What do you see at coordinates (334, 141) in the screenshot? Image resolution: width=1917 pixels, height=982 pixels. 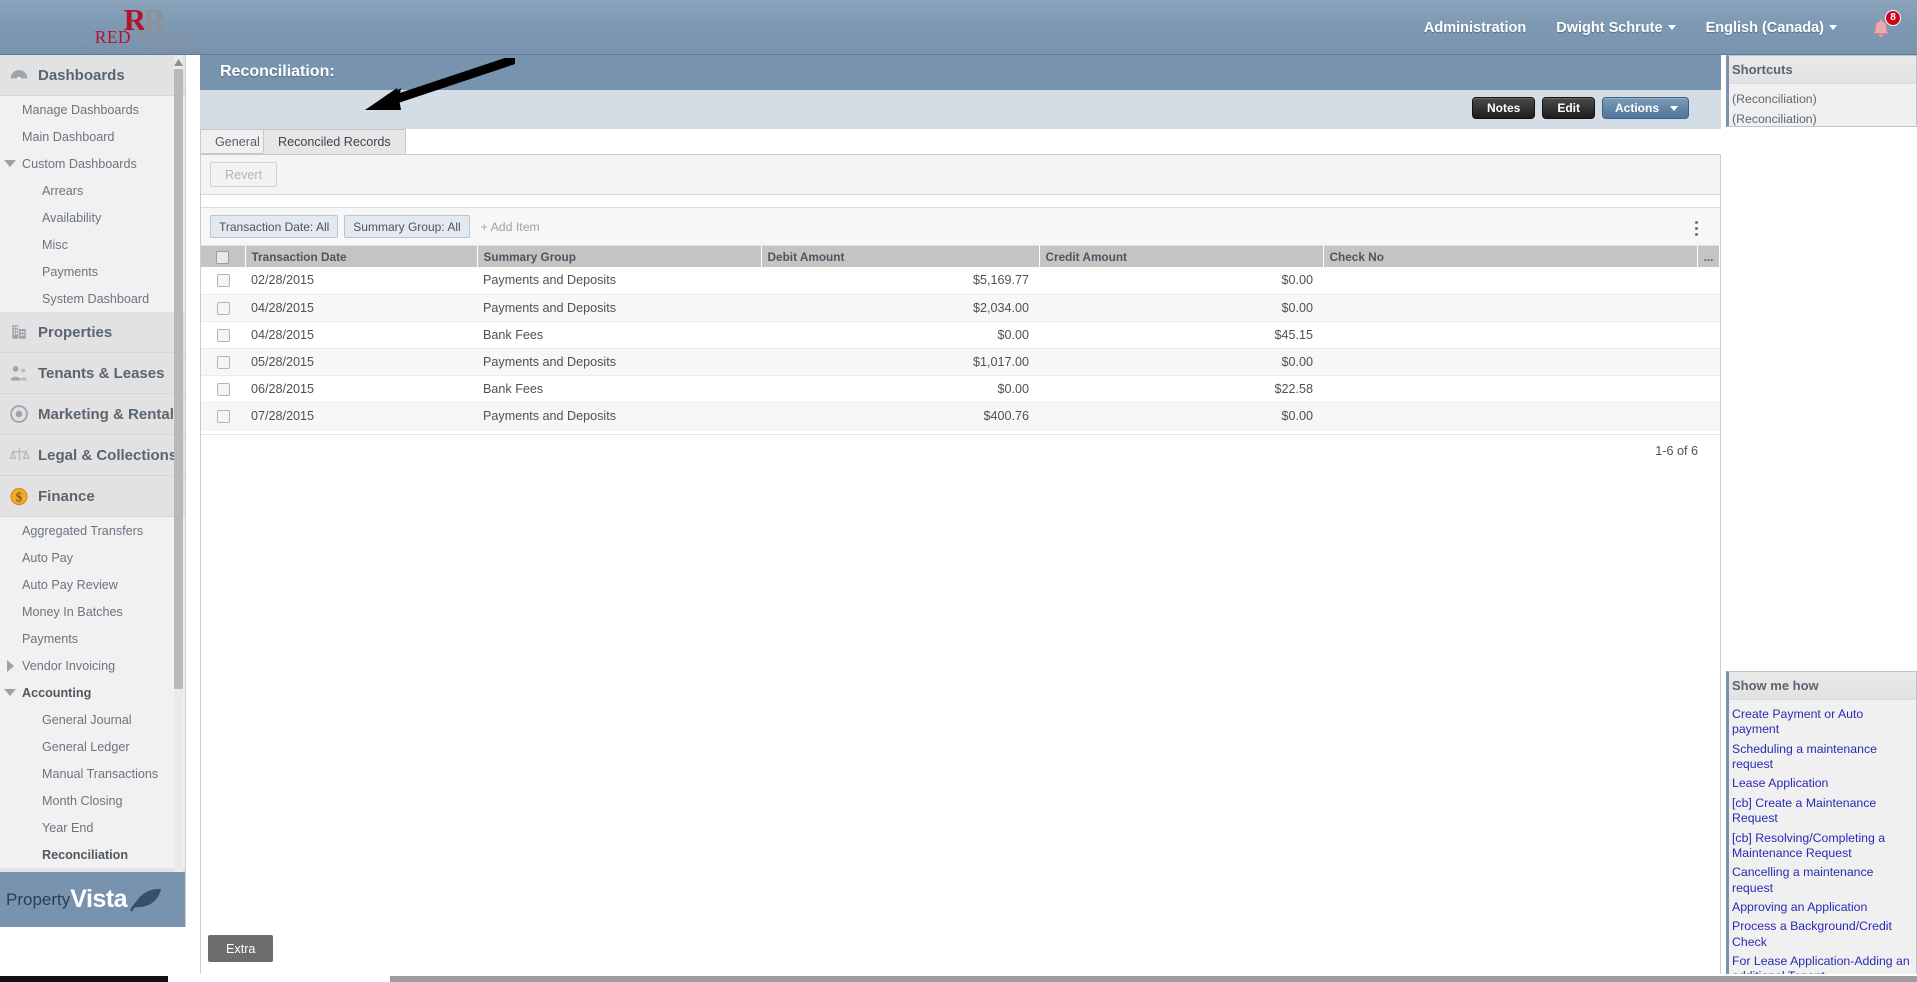 I see `tab-reconciled-records: Reconciled Records` at bounding box center [334, 141].